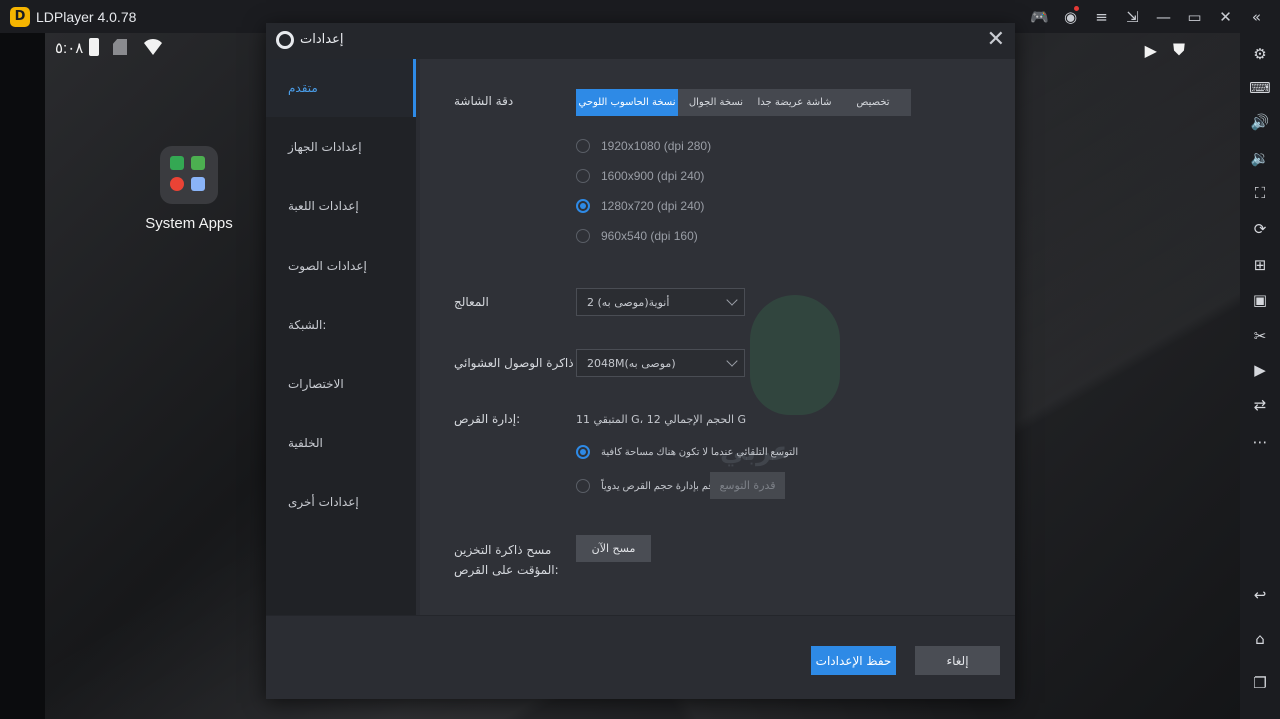 The image size is (1280, 719). I want to click on sync-icon: ⟳, so click(1260, 229).